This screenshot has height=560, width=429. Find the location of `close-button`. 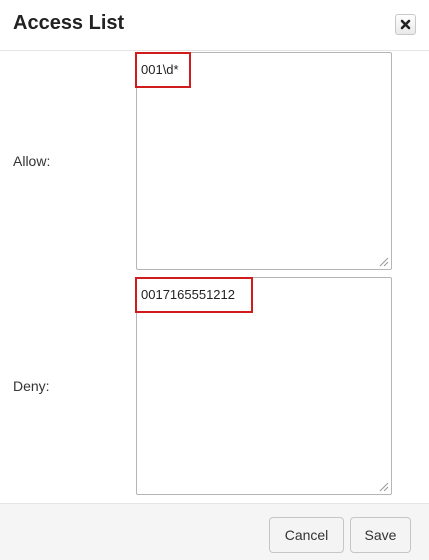

close-button is located at coordinates (405, 24).